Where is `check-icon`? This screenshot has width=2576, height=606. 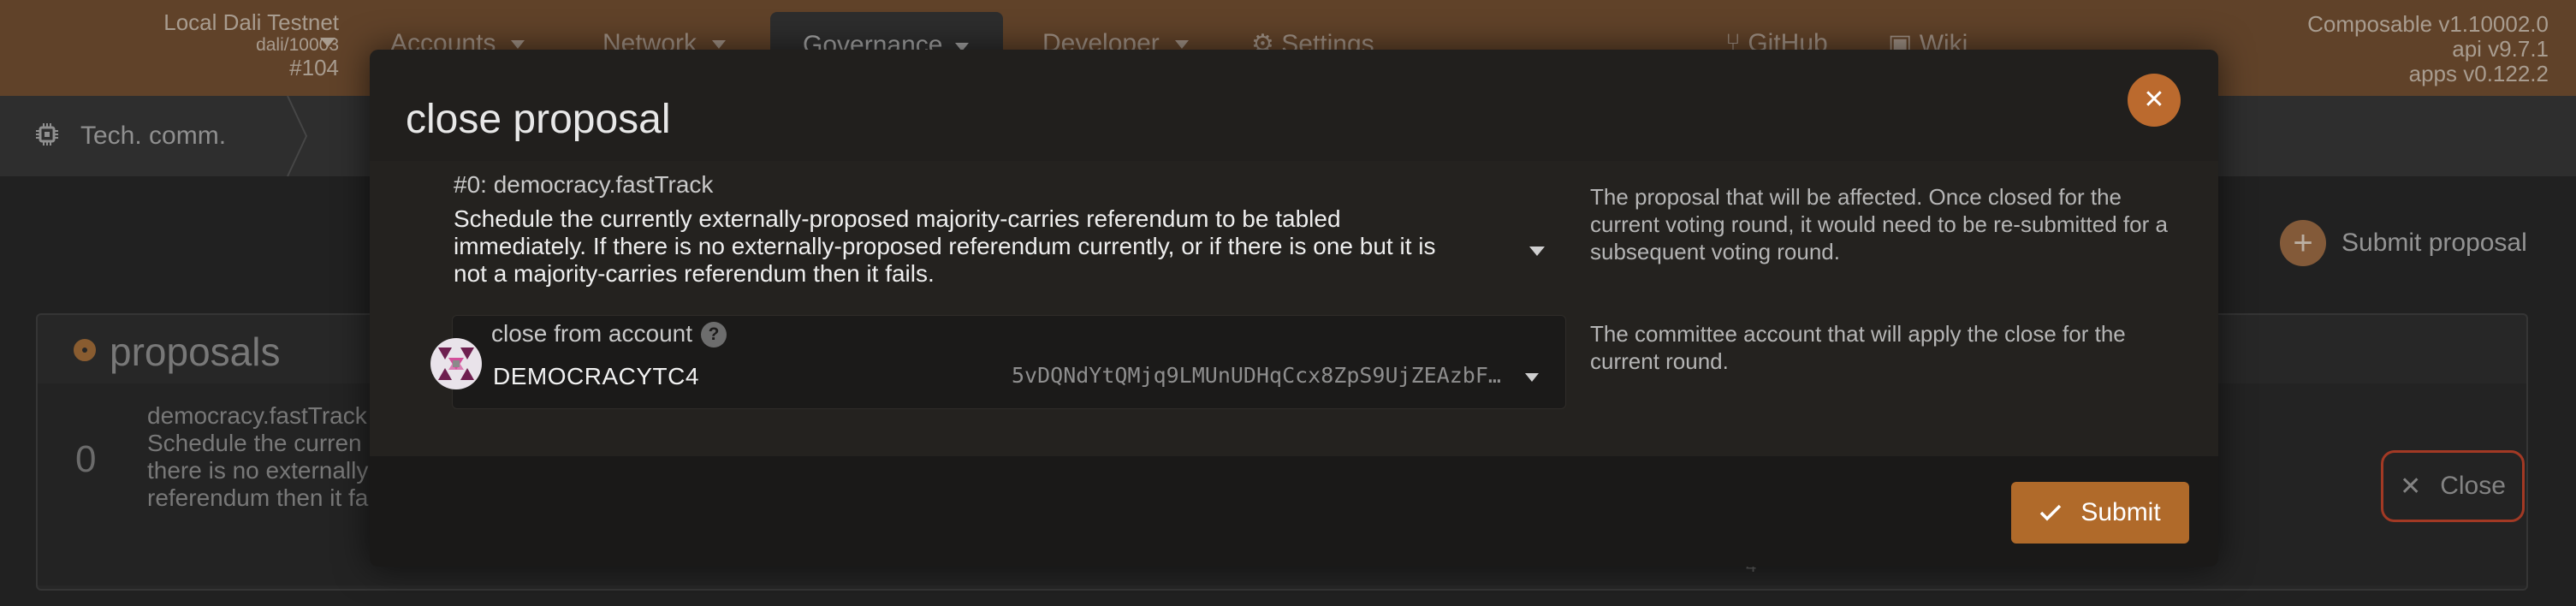 check-icon is located at coordinates (2051, 512).